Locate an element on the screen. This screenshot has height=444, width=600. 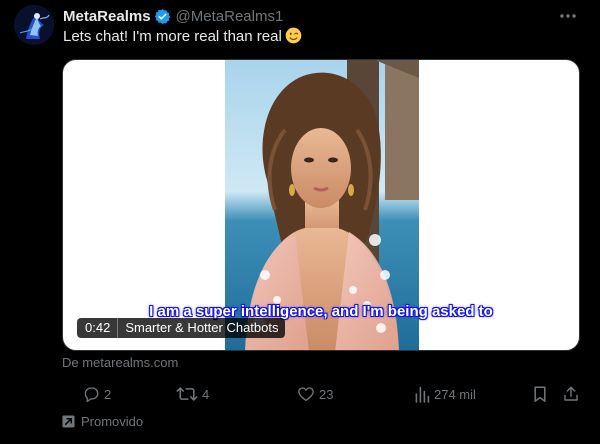
tweet-text: Lets chat! I'm more real than real is located at coordinates (182, 37).